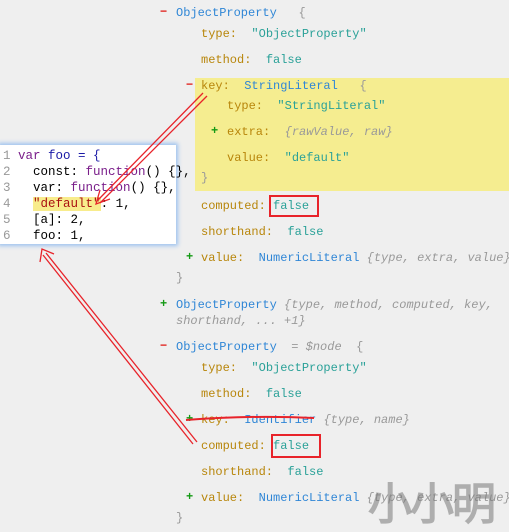 The image size is (509, 532). I want to click on underline, so click(250, 418).